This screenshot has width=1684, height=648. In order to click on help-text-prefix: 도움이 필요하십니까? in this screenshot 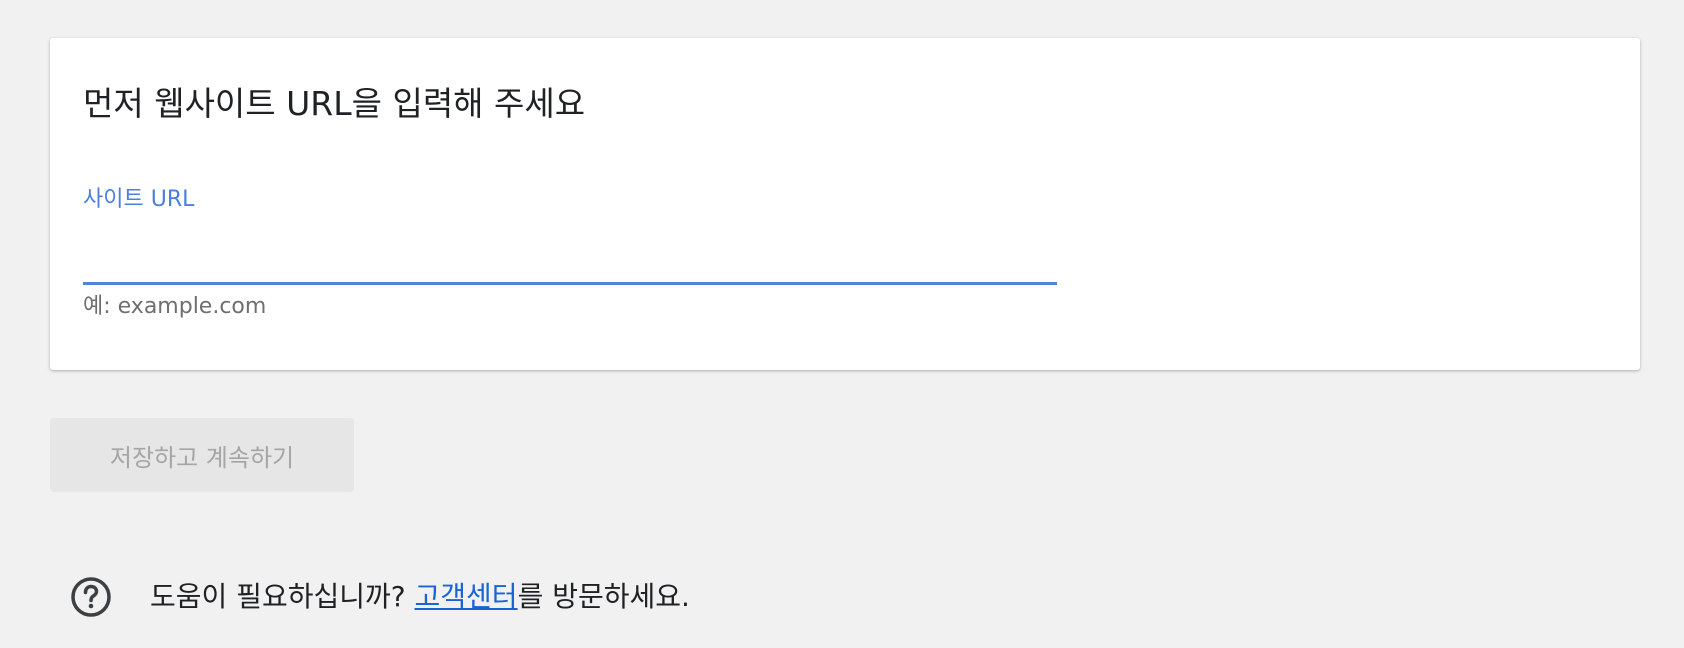, I will do `click(282, 596)`.